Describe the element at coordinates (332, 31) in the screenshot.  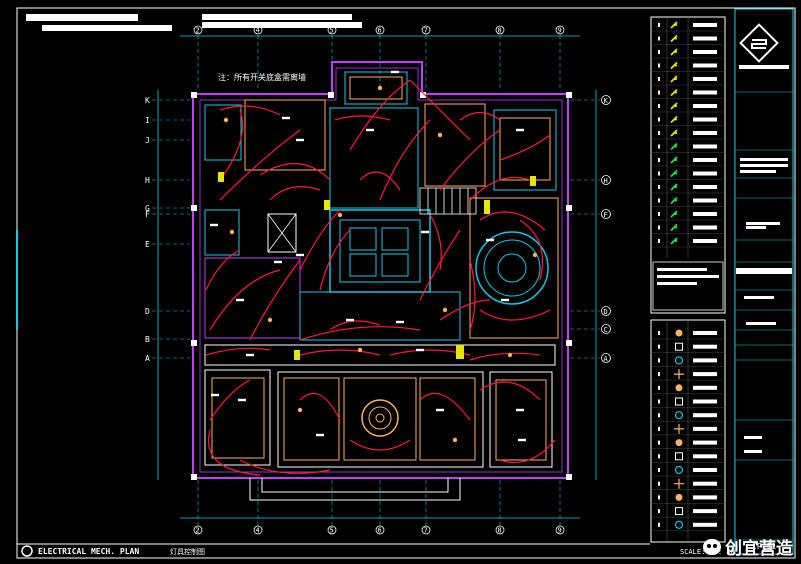
I see `grid-label: 5` at that location.